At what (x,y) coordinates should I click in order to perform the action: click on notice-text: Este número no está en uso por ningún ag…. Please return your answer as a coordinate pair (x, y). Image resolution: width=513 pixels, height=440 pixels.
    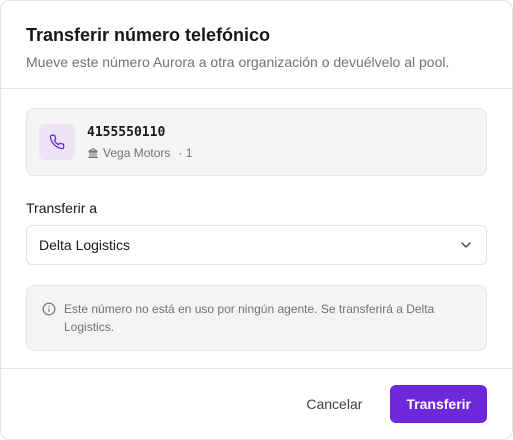
    Looking at the image, I should click on (249, 318).